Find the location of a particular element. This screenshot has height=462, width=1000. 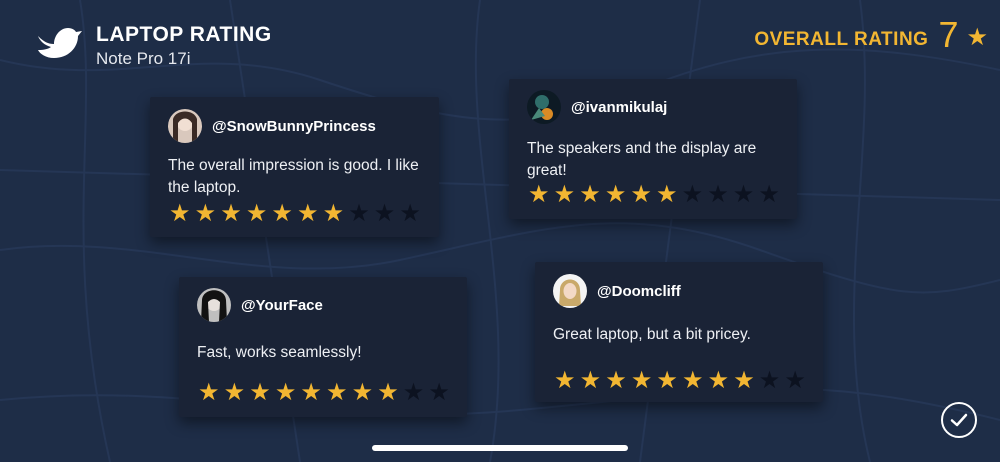

review-author: @Doomcliff is located at coordinates (639, 291).